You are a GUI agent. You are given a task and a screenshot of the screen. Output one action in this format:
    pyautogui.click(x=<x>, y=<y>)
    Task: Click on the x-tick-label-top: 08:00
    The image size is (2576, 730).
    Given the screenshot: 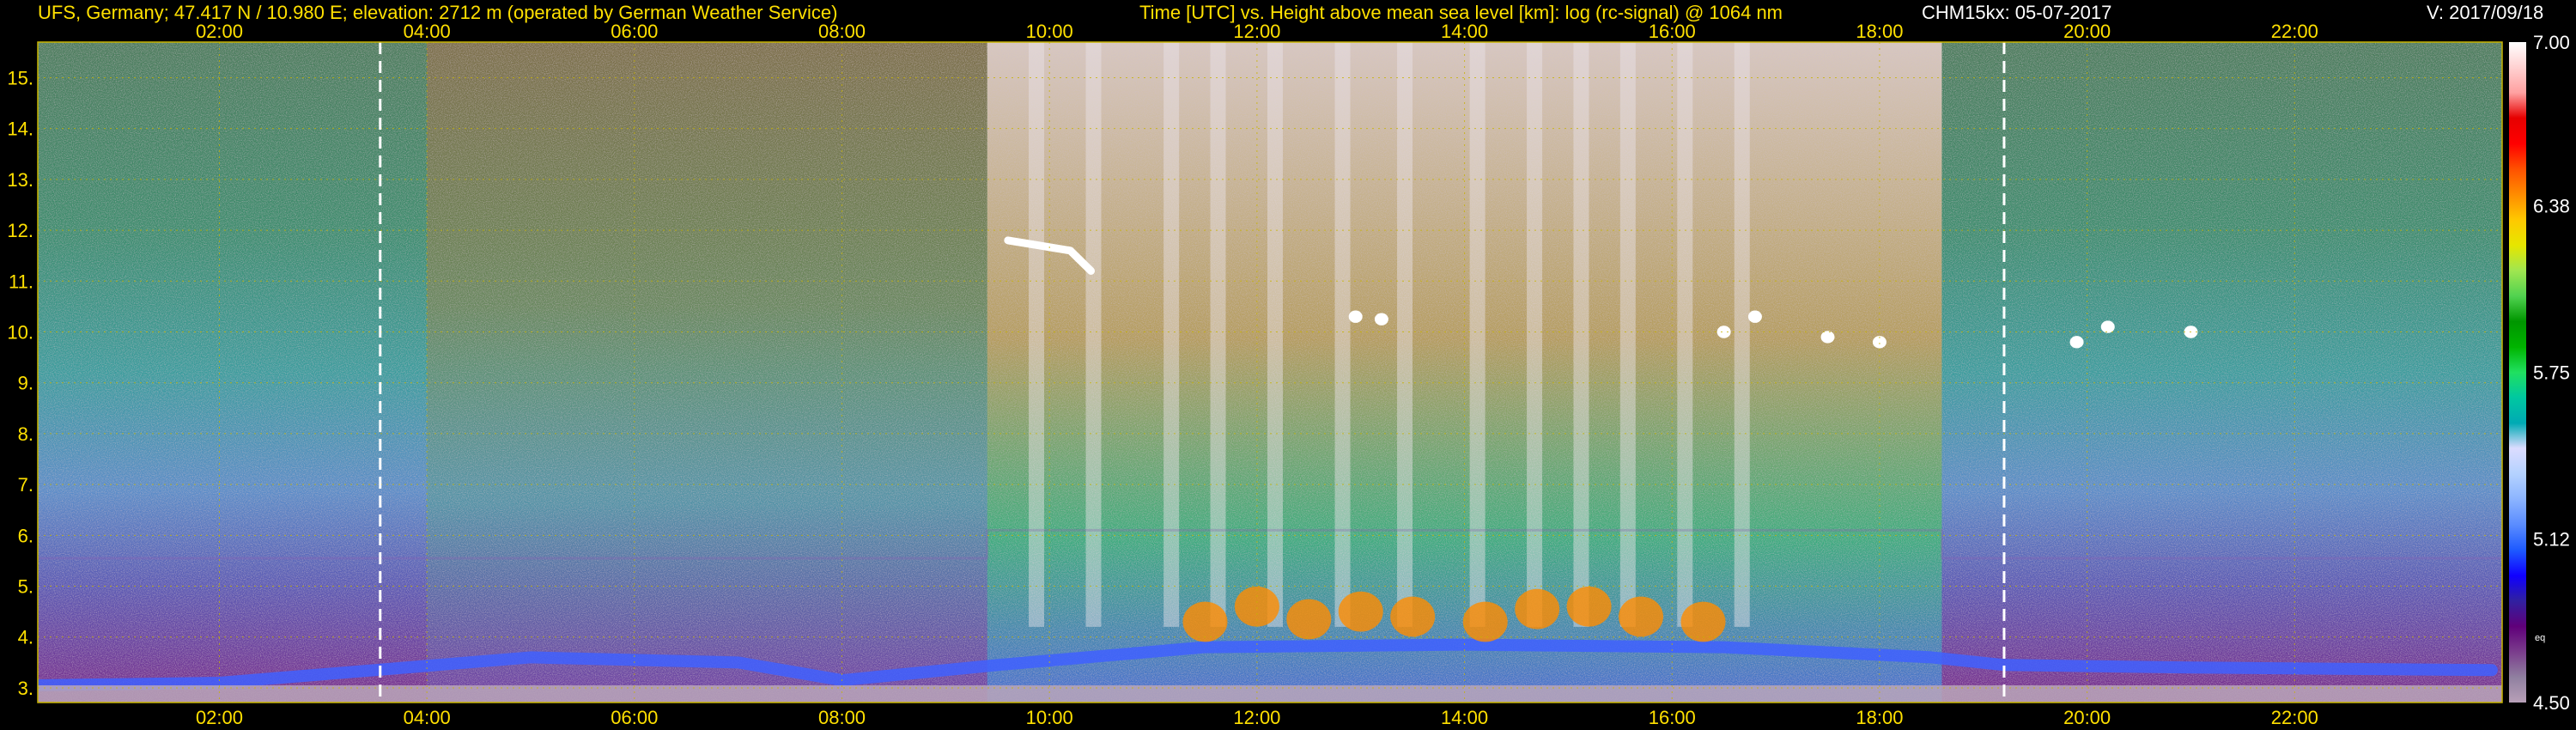 What is the action you would take?
    pyautogui.click(x=842, y=31)
    